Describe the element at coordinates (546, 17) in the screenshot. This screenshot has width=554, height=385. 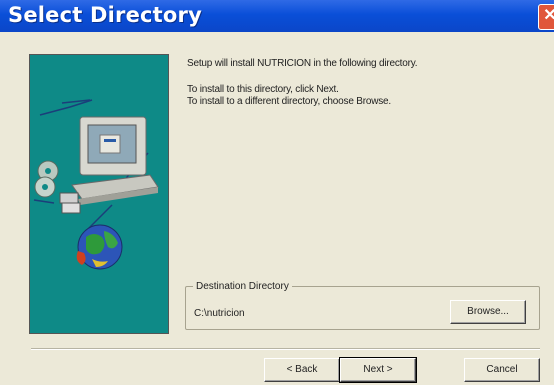
I see `close-icon: ✕` at that location.